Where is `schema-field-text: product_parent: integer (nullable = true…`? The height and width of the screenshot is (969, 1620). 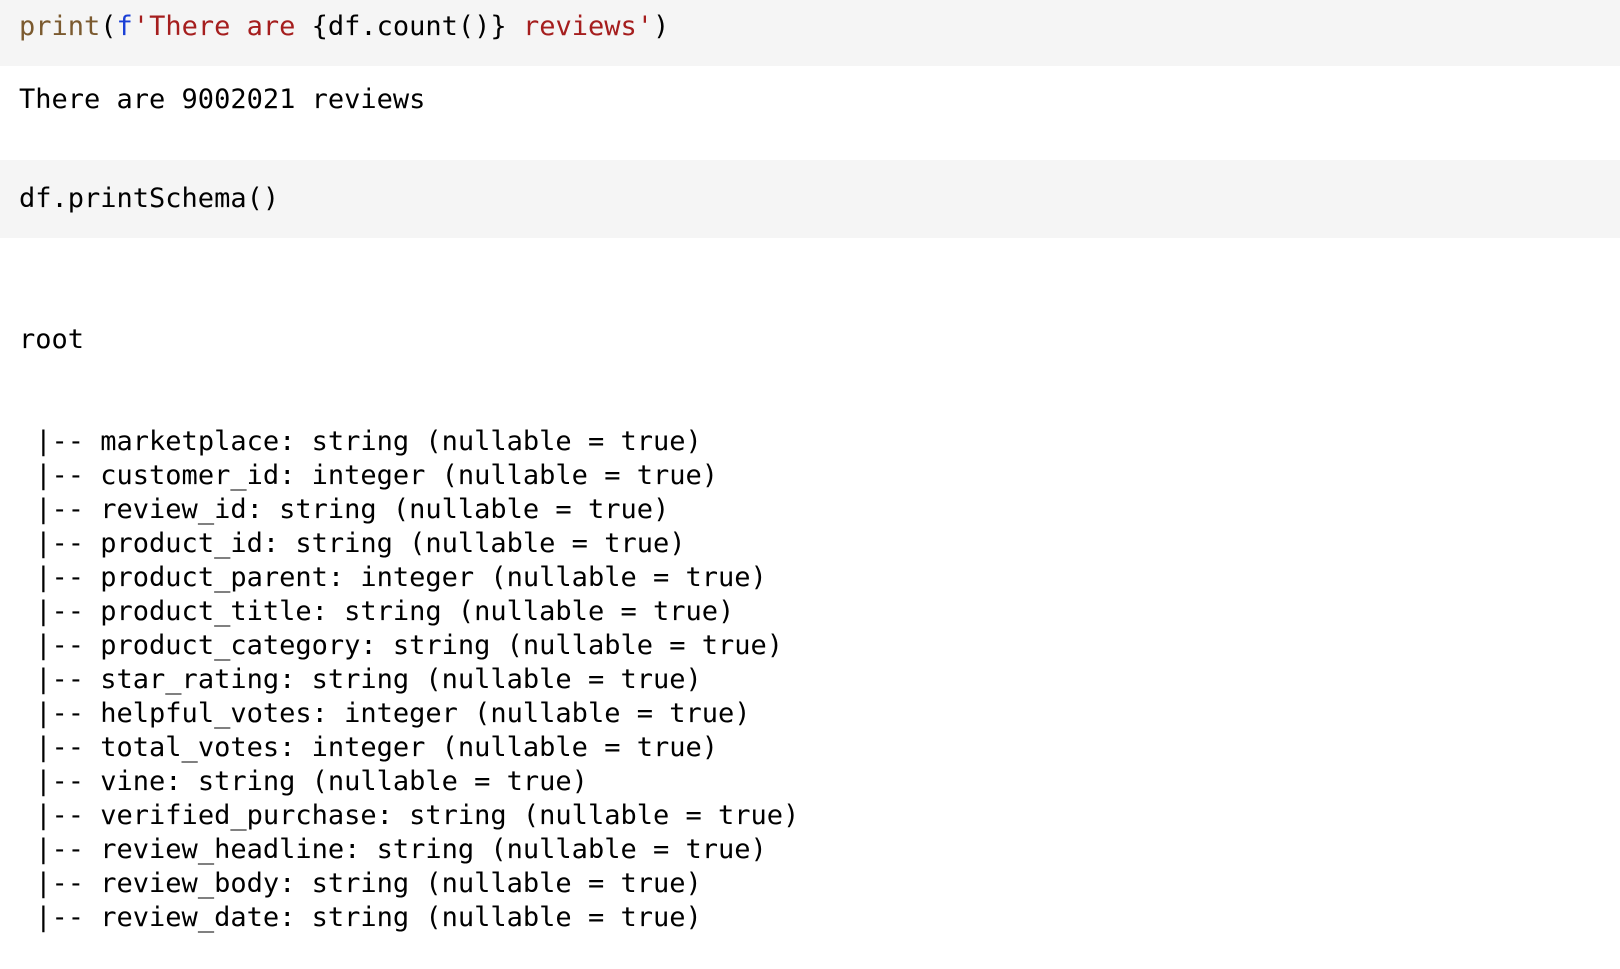
schema-field-text: product_parent: integer (nullable = true… is located at coordinates (433, 577).